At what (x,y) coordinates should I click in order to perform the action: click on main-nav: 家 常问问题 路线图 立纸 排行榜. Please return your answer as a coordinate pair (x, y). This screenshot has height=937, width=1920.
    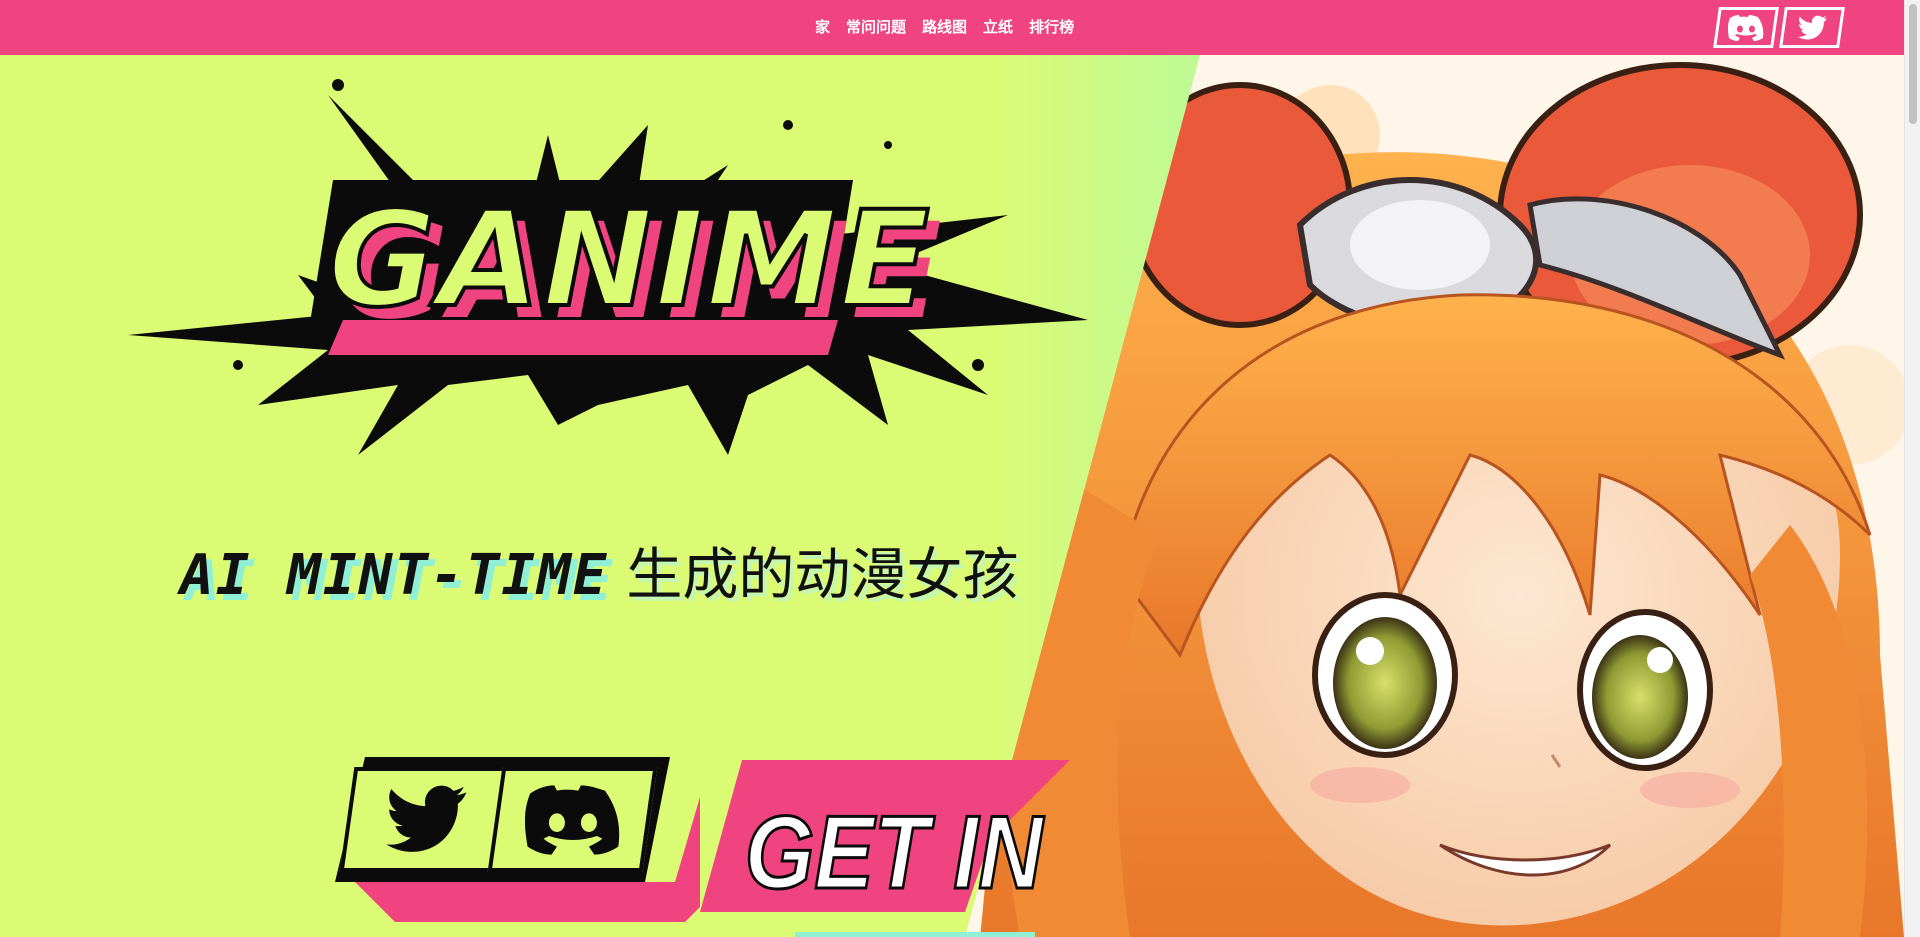
    Looking at the image, I should click on (944, 26).